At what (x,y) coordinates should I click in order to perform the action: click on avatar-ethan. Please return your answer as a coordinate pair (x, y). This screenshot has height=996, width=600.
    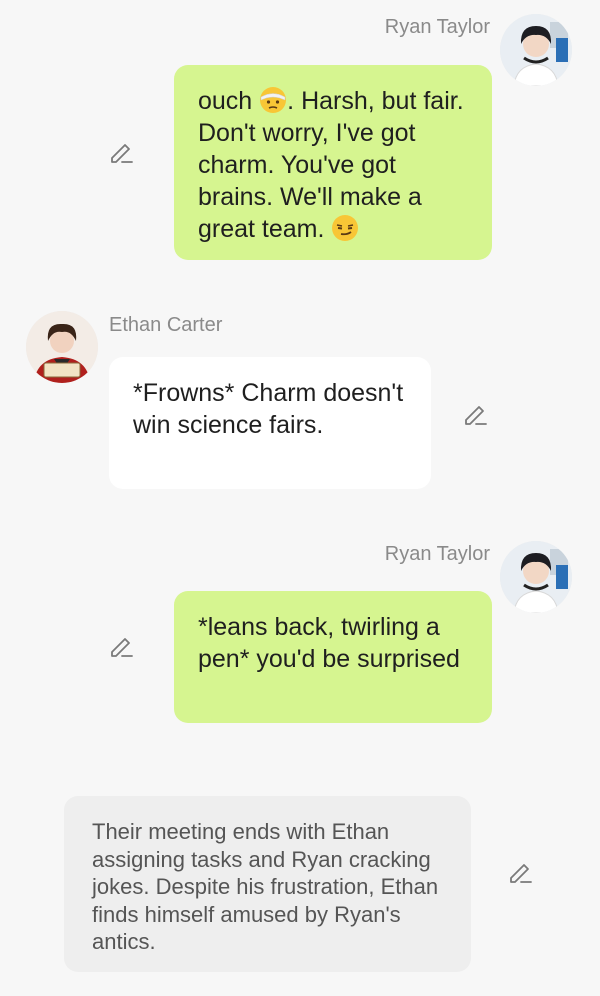
    Looking at the image, I should click on (62, 347).